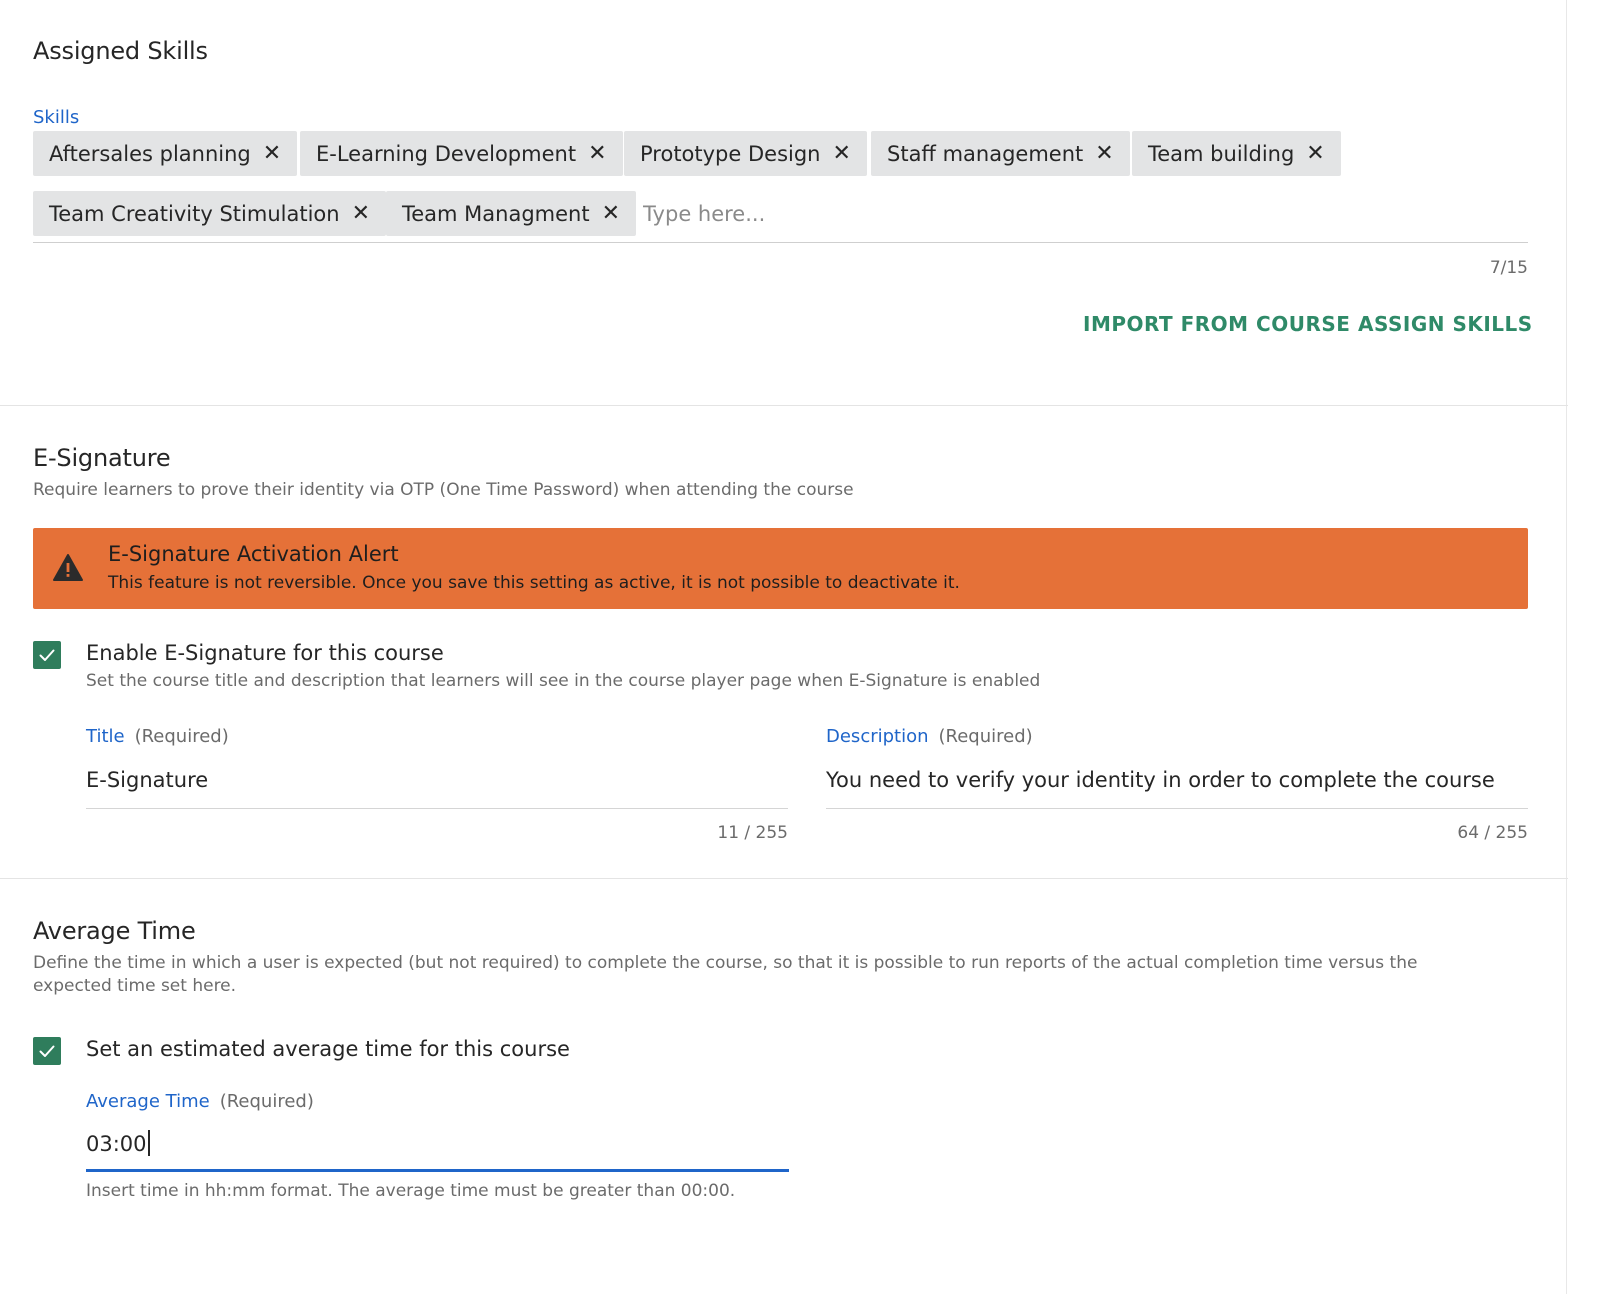 The width and height of the screenshot is (1598, 1294). I want to click on skill-chip: E-Learning Development ✕, so click(461, 153).